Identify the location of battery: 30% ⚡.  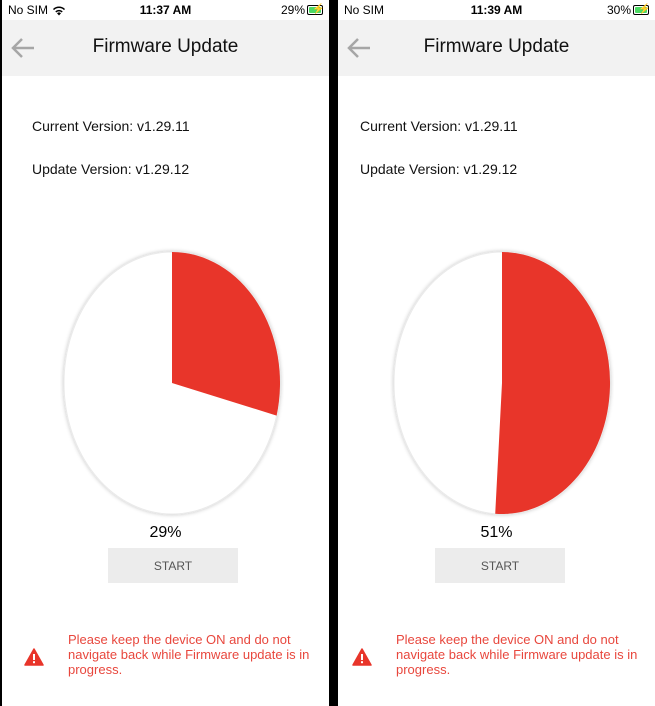
(628, 10).